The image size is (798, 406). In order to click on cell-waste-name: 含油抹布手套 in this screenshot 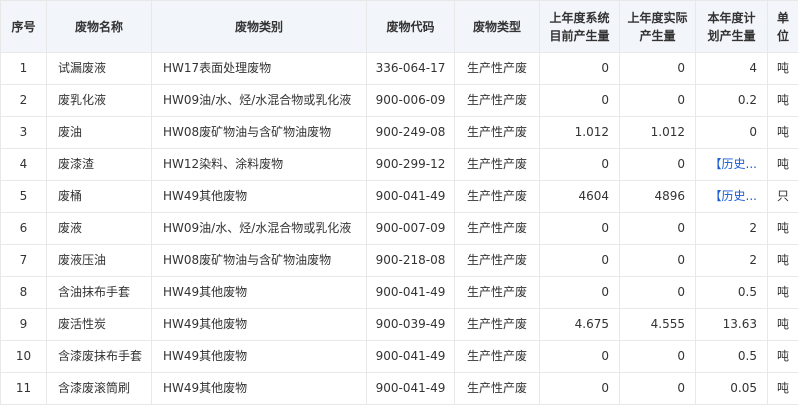, I will do `click(99, 292)`.